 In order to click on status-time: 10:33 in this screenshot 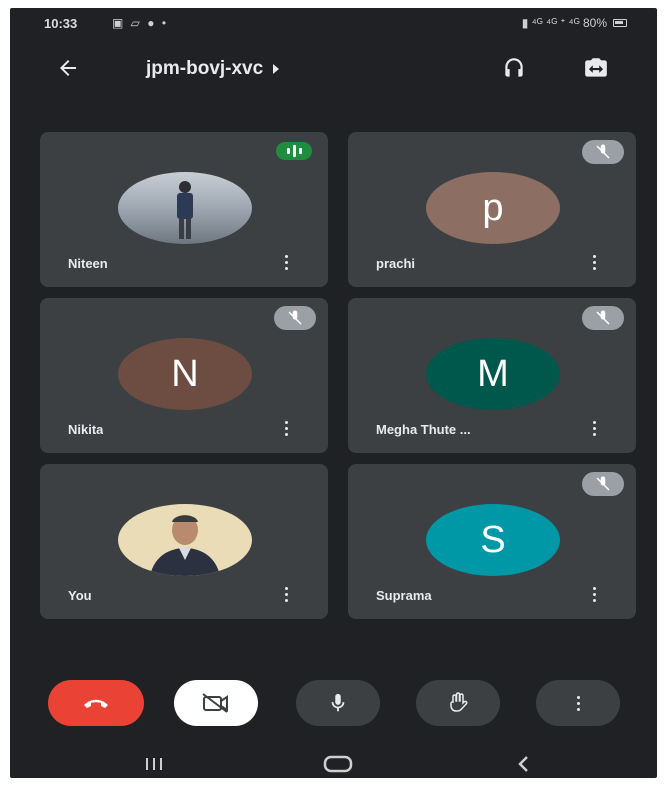, I will do `click(61, 23)`.